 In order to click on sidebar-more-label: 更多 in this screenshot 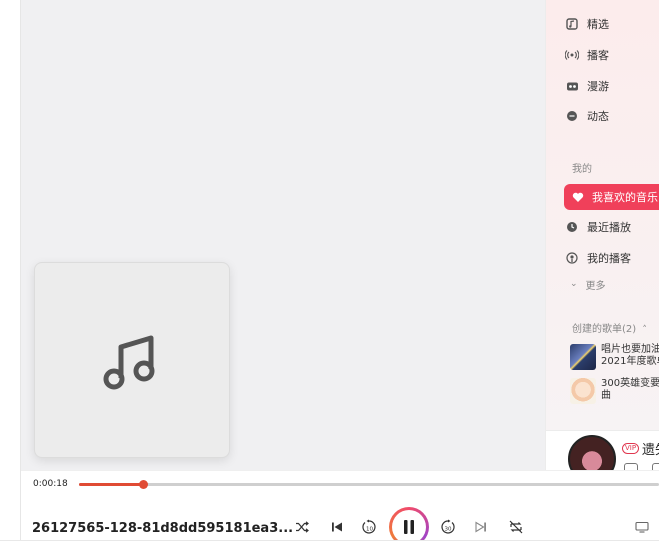, I will do `click(595, 286)`.